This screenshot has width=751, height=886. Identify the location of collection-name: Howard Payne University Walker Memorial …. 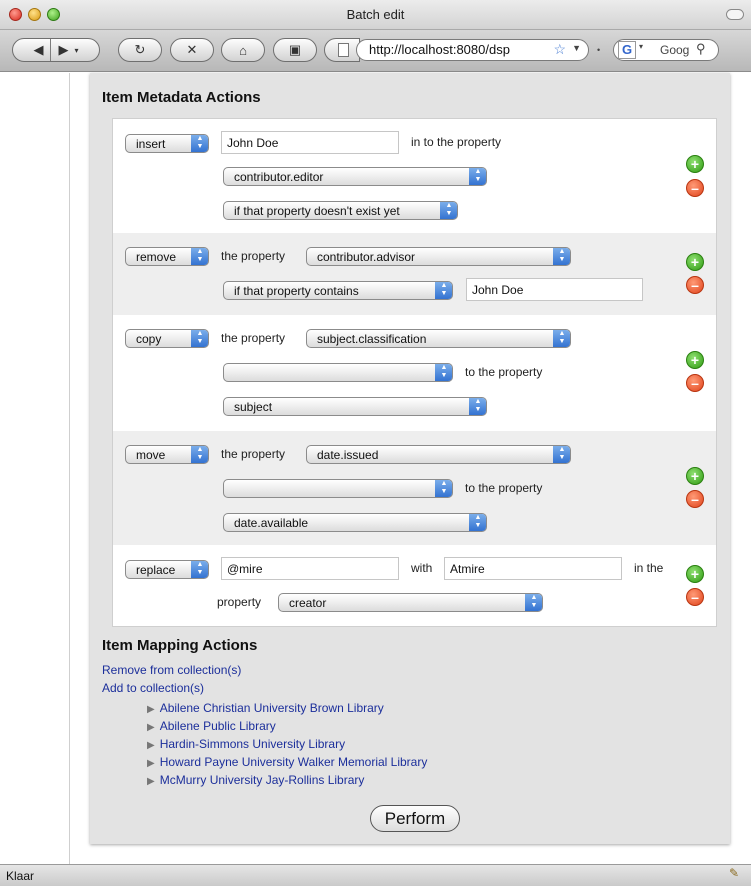
(293, 762).